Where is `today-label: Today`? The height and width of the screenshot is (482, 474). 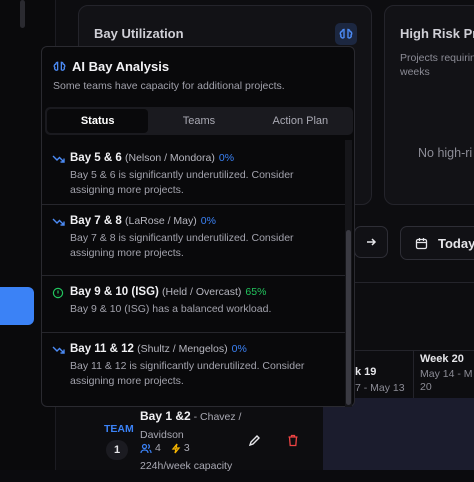 today-label: Today is located at coordinates (456, 243).